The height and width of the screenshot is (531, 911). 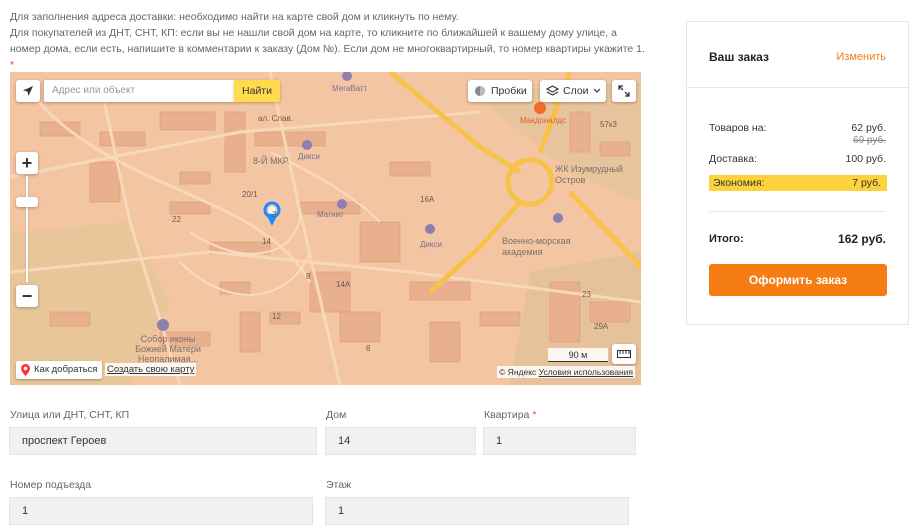 What do you see at coordinates (274, 214) in the screenshot?
I see `map-label-house-2: 2` at bounding box center [274, 214].